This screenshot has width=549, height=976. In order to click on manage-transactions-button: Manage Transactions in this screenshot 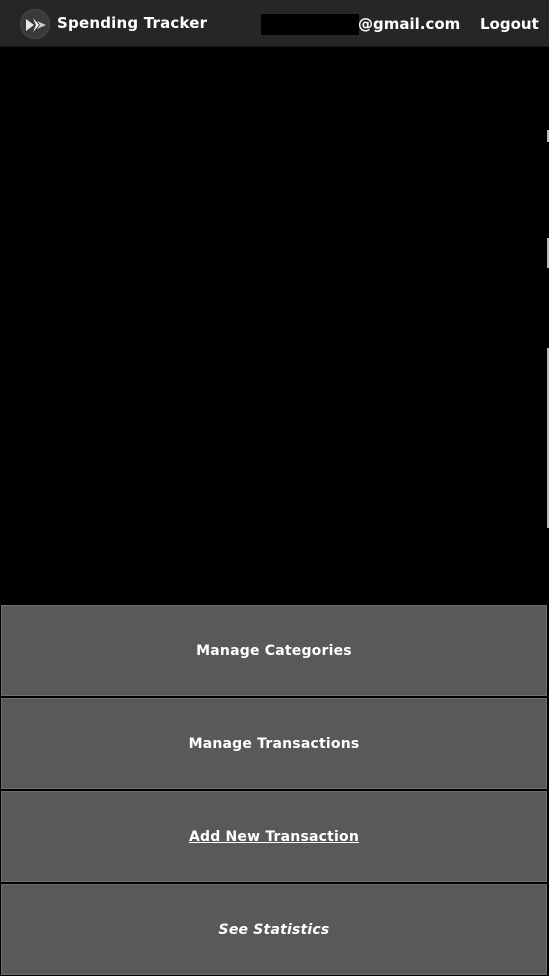, I will do `click(274, 743)`.